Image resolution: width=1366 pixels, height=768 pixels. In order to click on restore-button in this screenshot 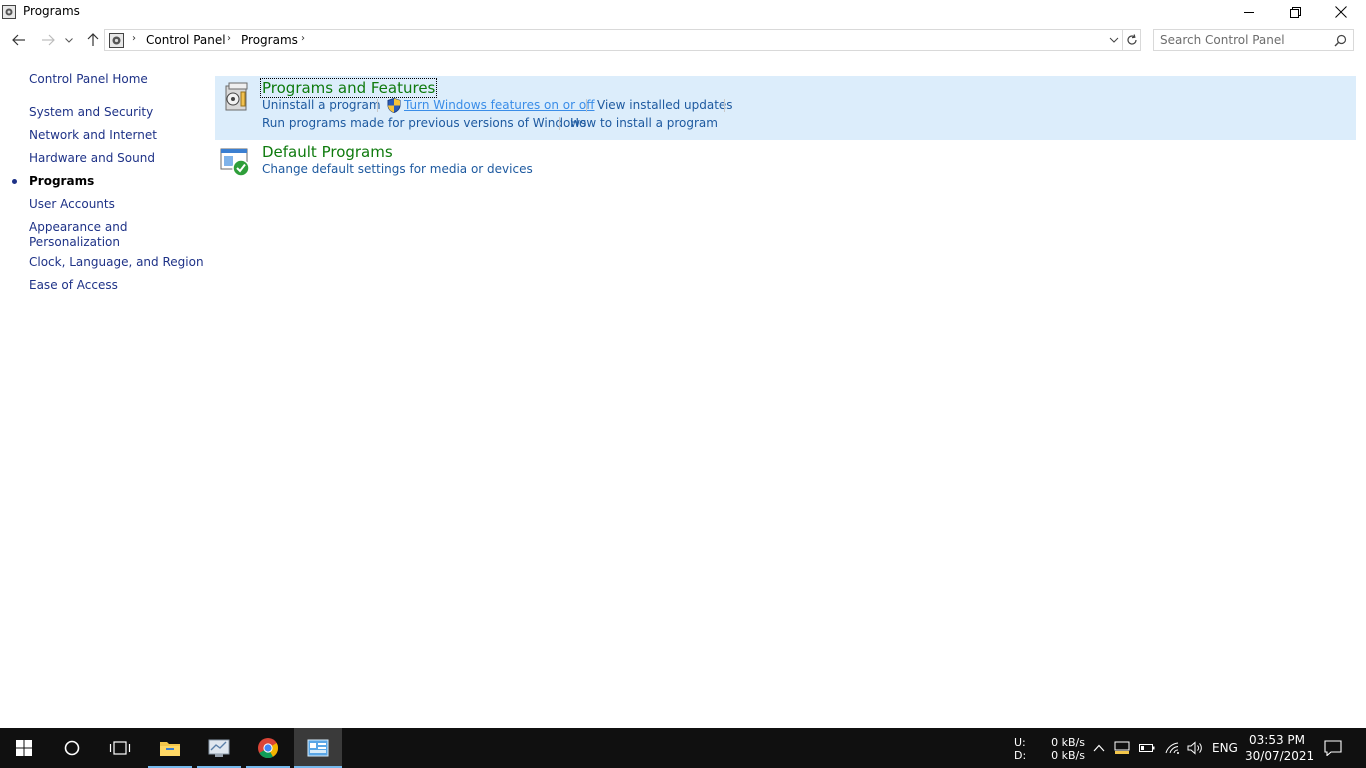, I will do `click(1295, 12)`.